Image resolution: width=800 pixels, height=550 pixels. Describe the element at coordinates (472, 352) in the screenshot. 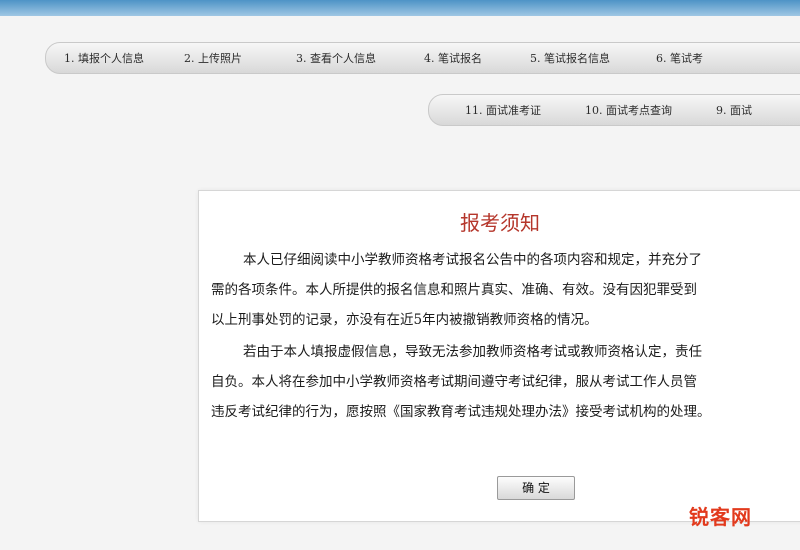

I see `notice-line: 若由于本人填报虚假信息，导致无法参加教师资格考试或教师资格认定，责任` at that location.